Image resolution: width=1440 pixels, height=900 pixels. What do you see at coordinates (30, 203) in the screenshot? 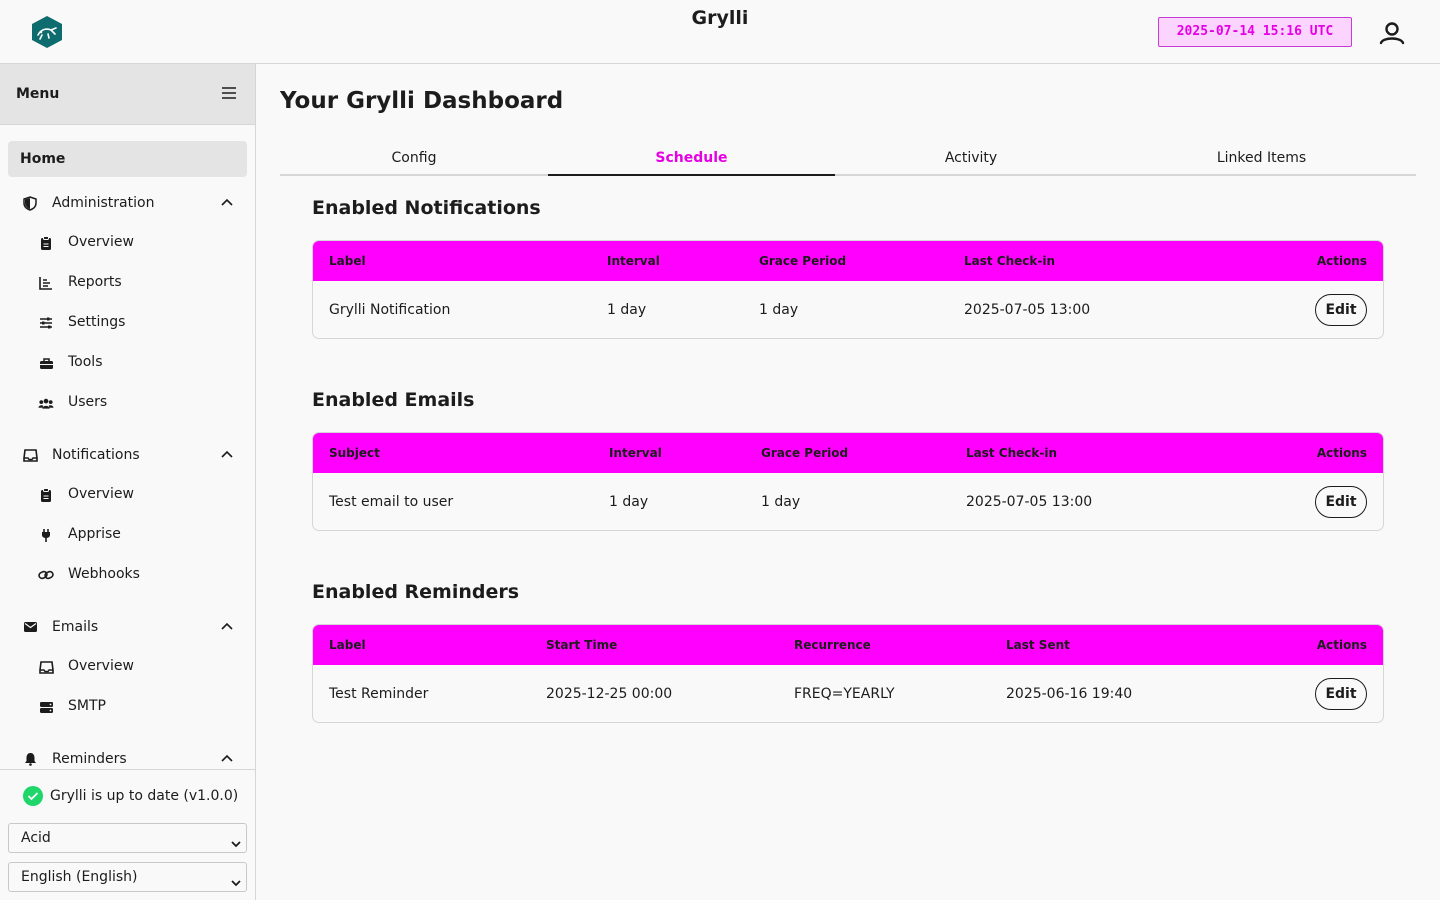
I see `shield-icon` at bounding box center [30, 203].